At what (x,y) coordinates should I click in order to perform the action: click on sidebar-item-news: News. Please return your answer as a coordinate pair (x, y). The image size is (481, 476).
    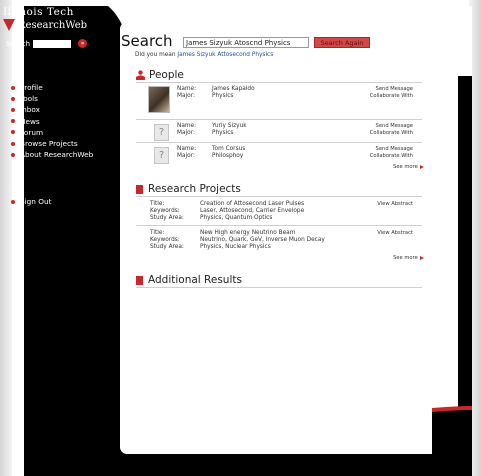
    Looking at the image, I should click on (52, 121).